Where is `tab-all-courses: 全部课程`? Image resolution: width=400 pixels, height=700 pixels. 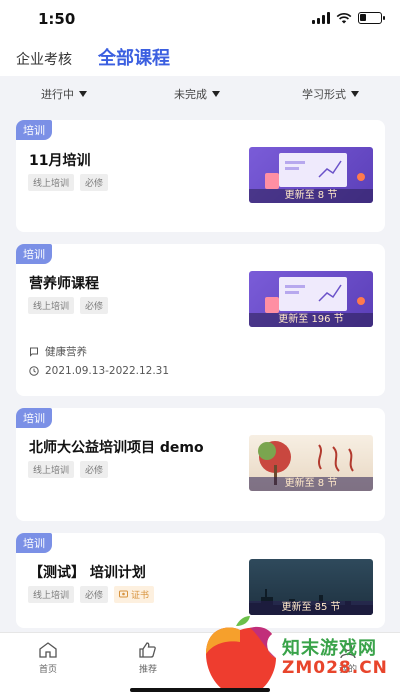
tab-all-courses: 全部课程 is located at coordinates (134, 57).